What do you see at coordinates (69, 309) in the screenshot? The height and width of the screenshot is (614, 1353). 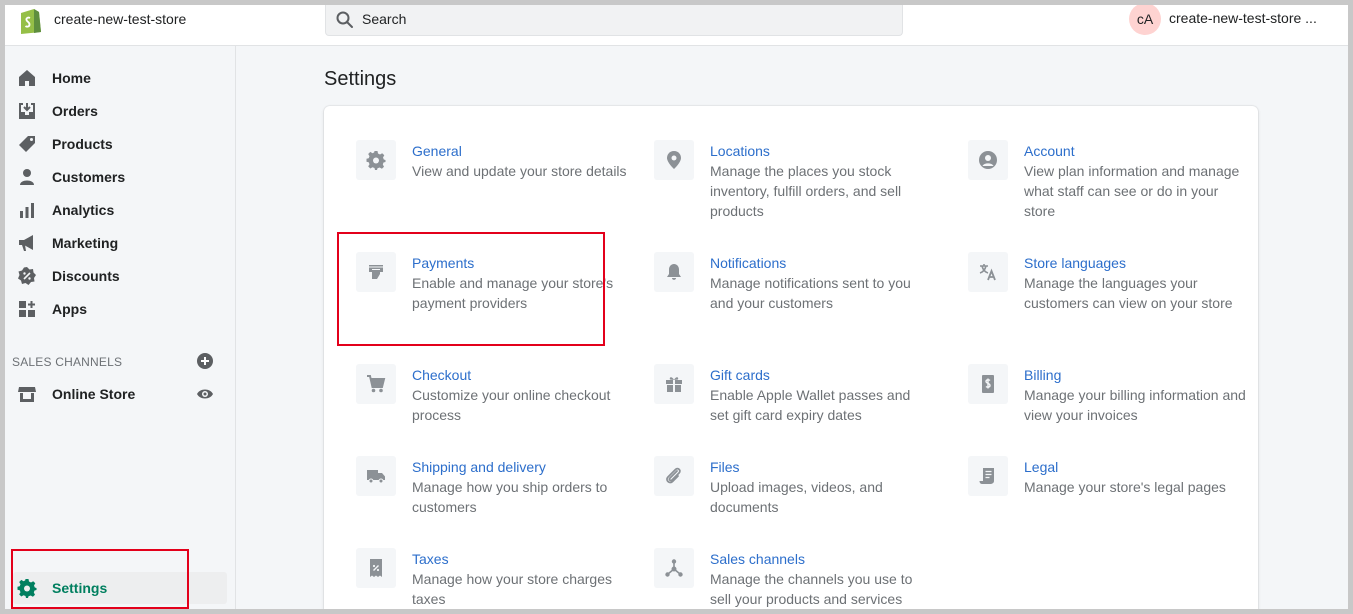 I see `sidebar-item-label: Apps` at bounding box center [69, 309].